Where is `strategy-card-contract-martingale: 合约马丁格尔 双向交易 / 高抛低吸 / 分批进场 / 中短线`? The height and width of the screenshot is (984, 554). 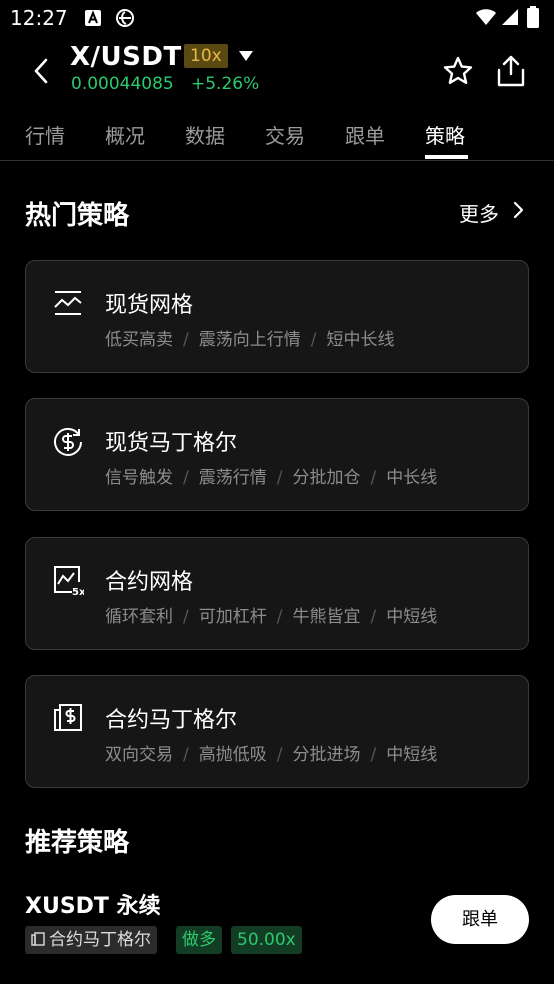
strategy-card-contract-martingale: 合约马丁格尔 双向交易 / 高抛低吸 / 分批进场 / 中短线 is located at coordinates (277, 731).